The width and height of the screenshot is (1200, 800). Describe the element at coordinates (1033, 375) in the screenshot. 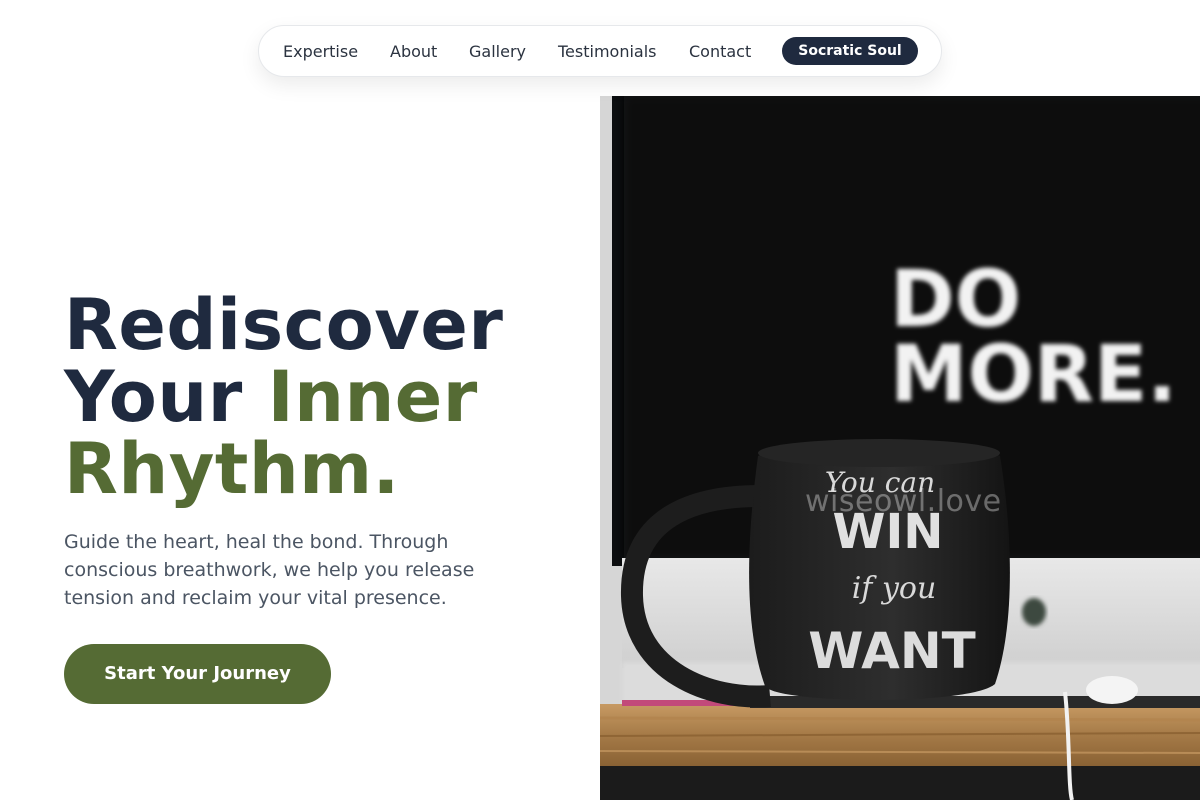

I see `screen-text-more: MORE.` at that location.